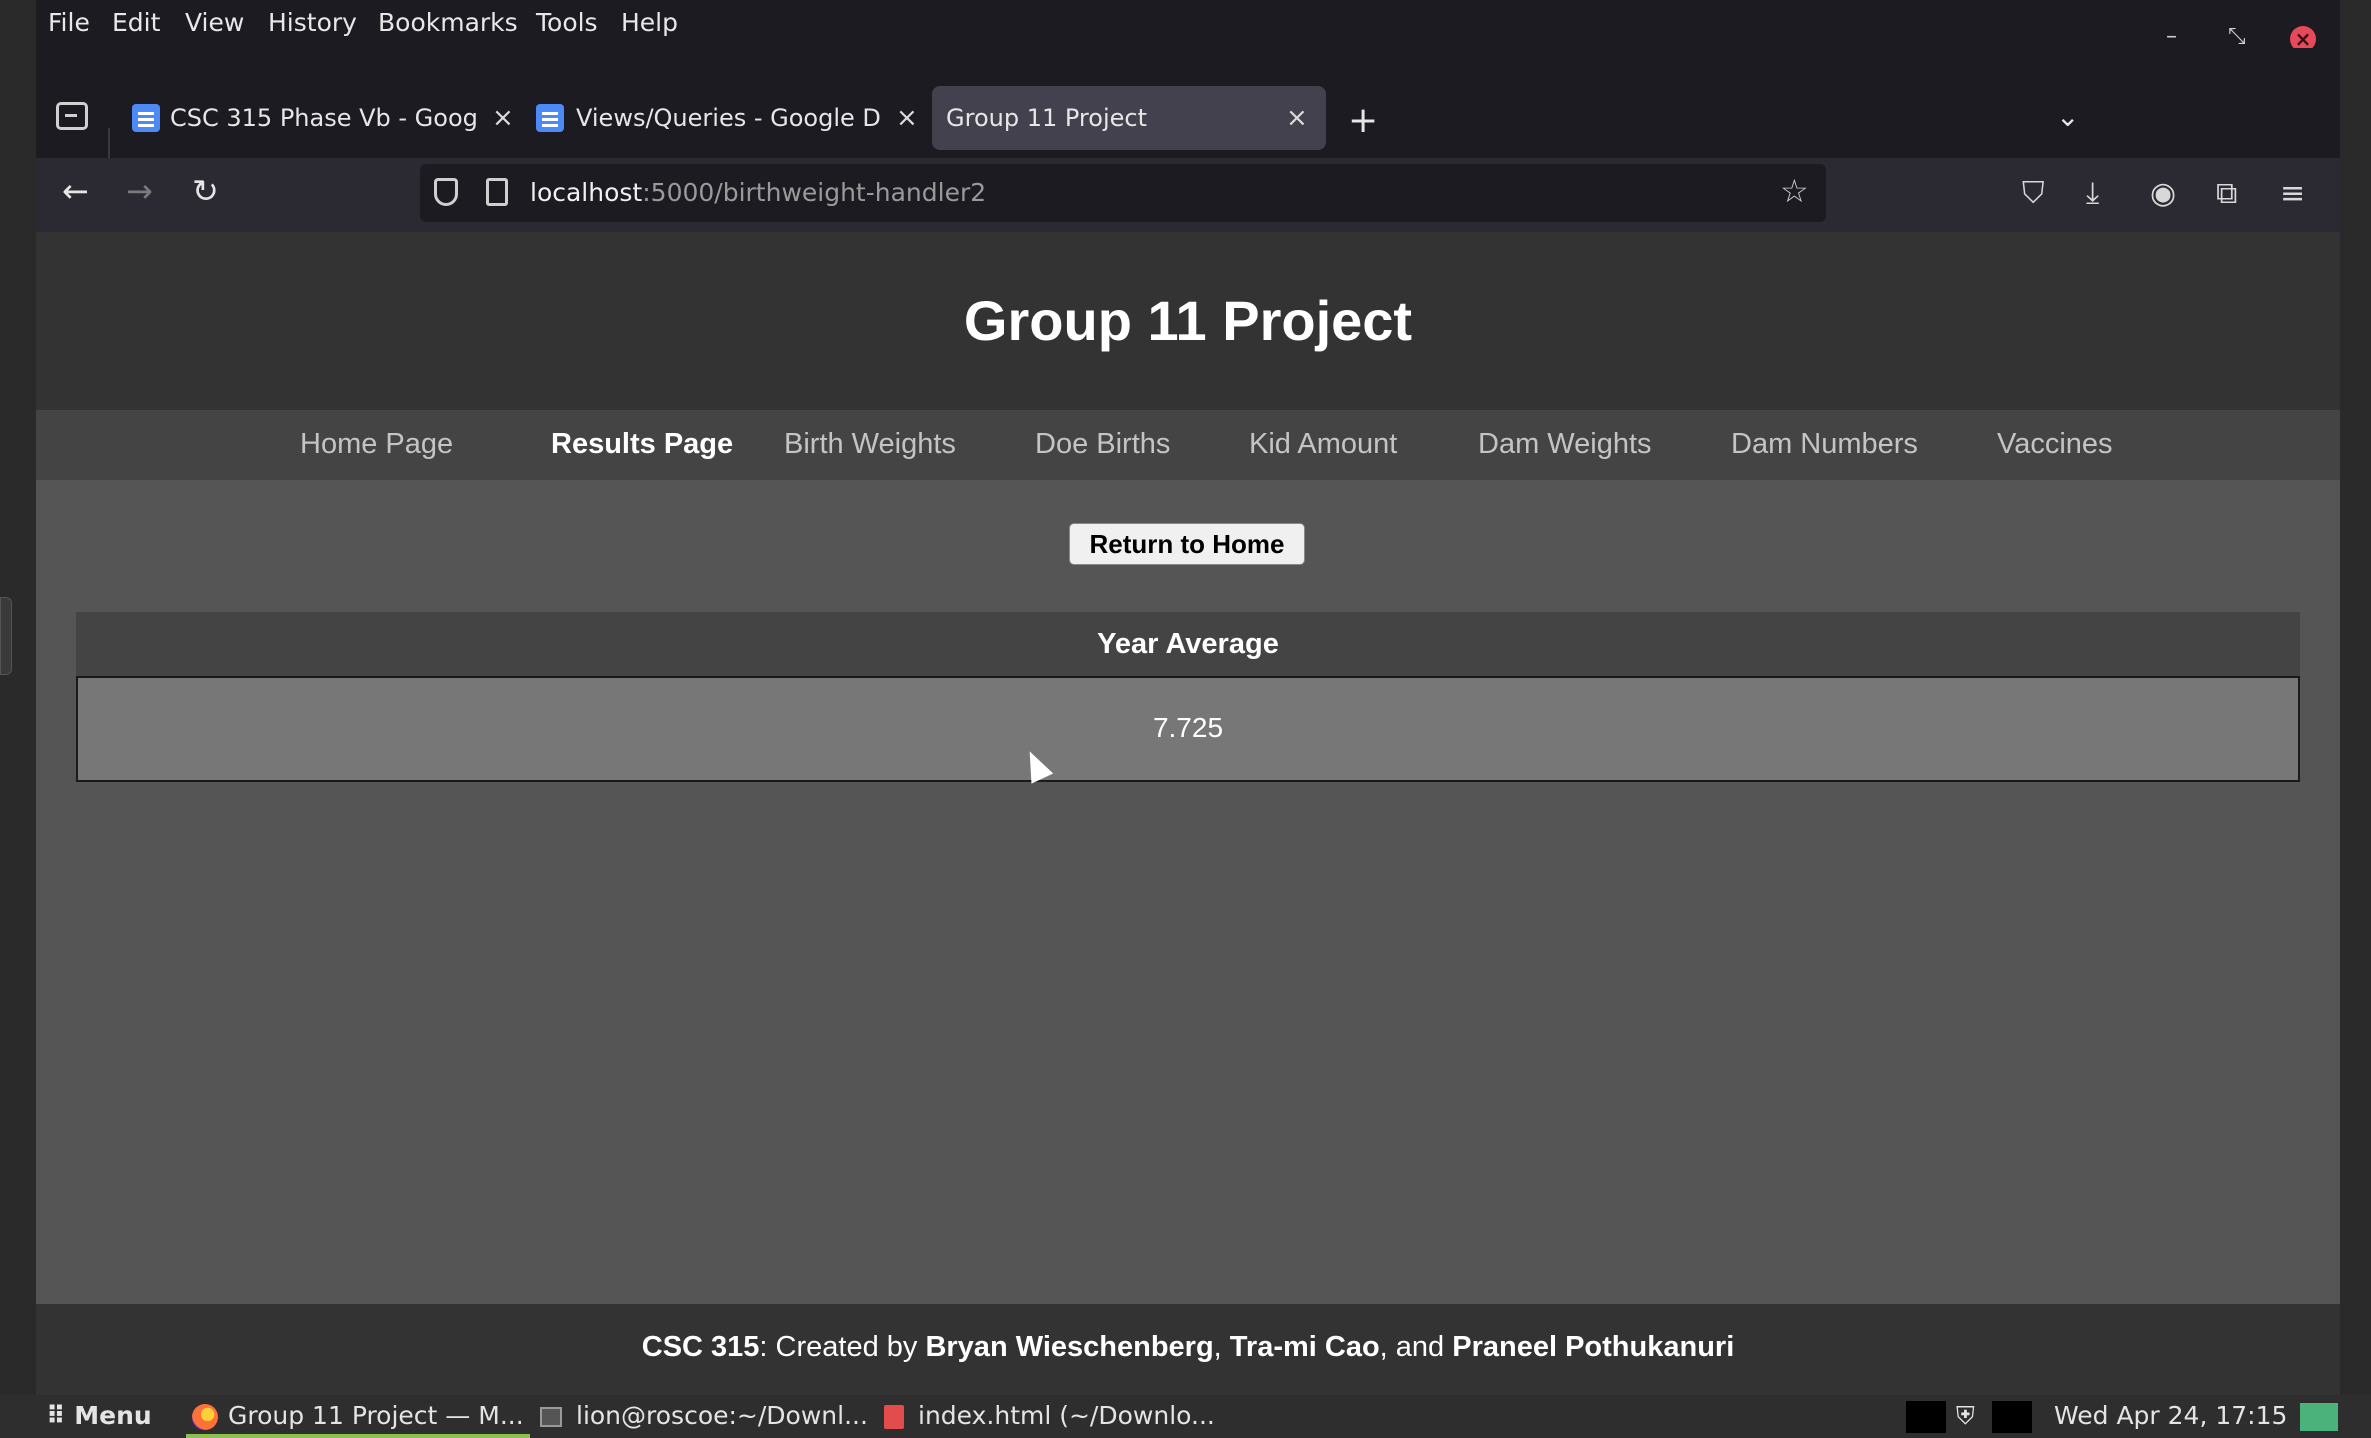 The image size is (2371, 1438). Describe the element at coordinates (894, 1417) in the screenshot. I see `text-editor-icon` at that location.